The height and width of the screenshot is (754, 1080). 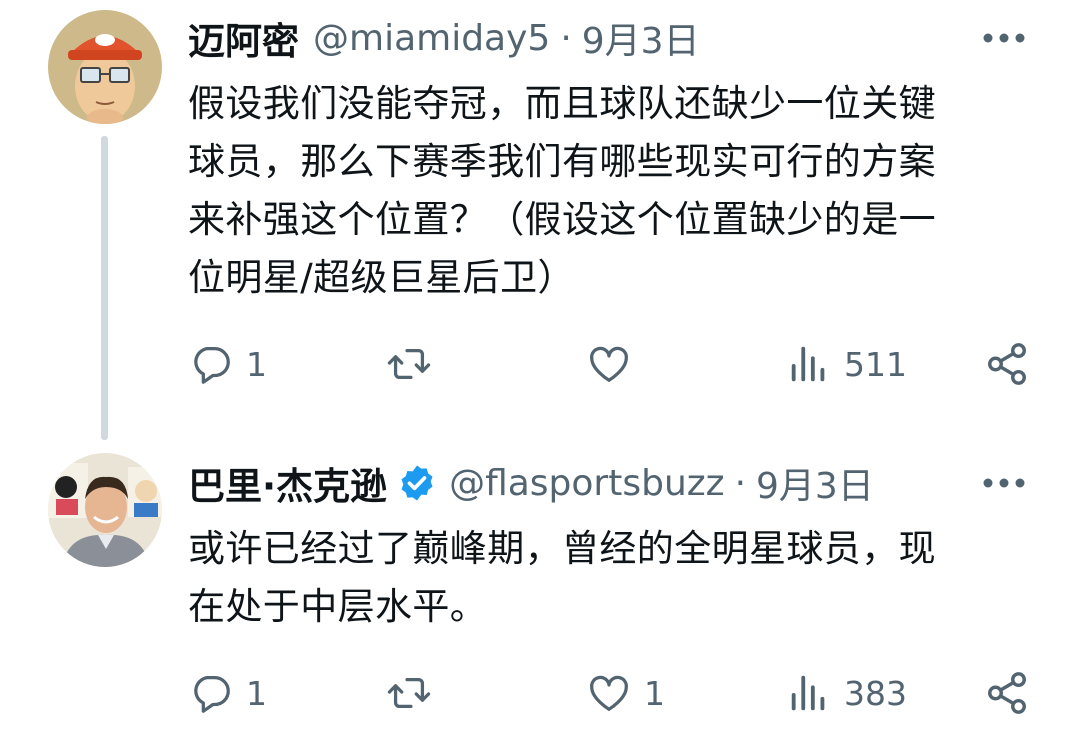 What do you see at coordinates (104, 288) in the screenshot?
I see `thread-line` at bounding box center [104, 288].